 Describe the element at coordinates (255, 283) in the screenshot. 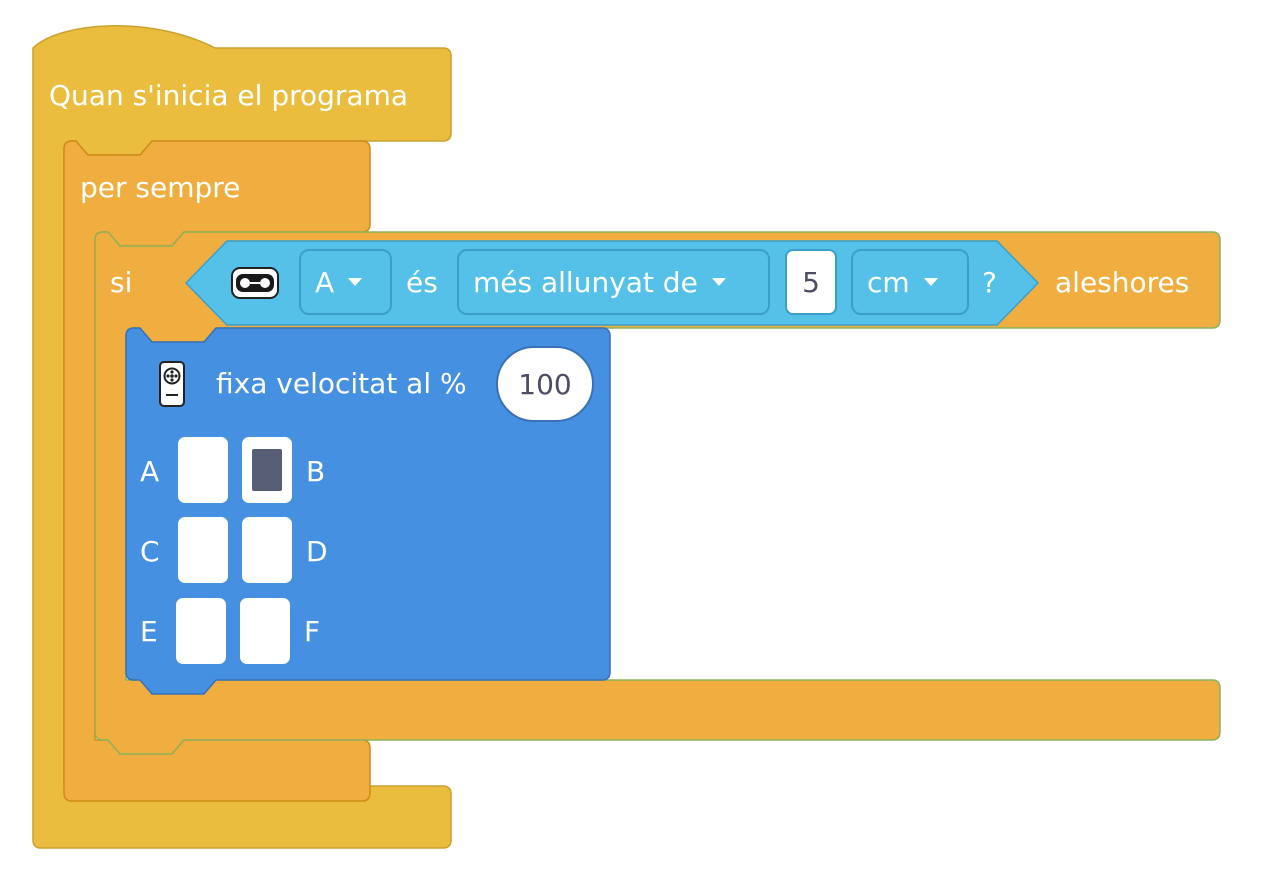

I see `distance-sensor-icon` at that location.